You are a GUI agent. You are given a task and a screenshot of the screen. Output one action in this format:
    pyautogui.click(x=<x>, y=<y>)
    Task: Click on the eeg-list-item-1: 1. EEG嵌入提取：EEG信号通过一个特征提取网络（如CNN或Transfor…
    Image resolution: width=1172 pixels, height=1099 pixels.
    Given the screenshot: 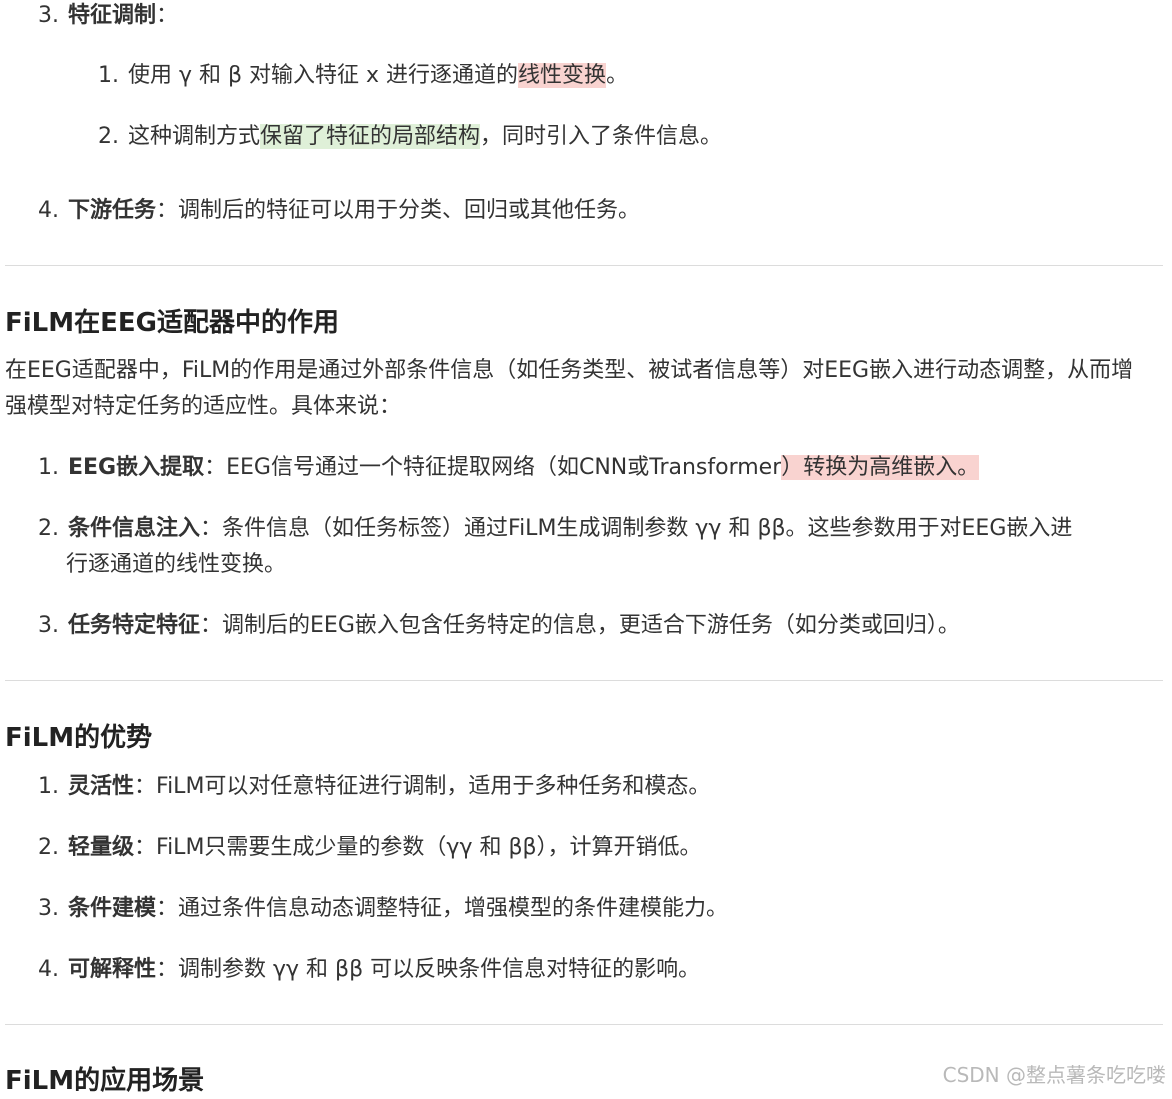 What is the action you would take?
    pyautogui.click(x=509, y=467)
    